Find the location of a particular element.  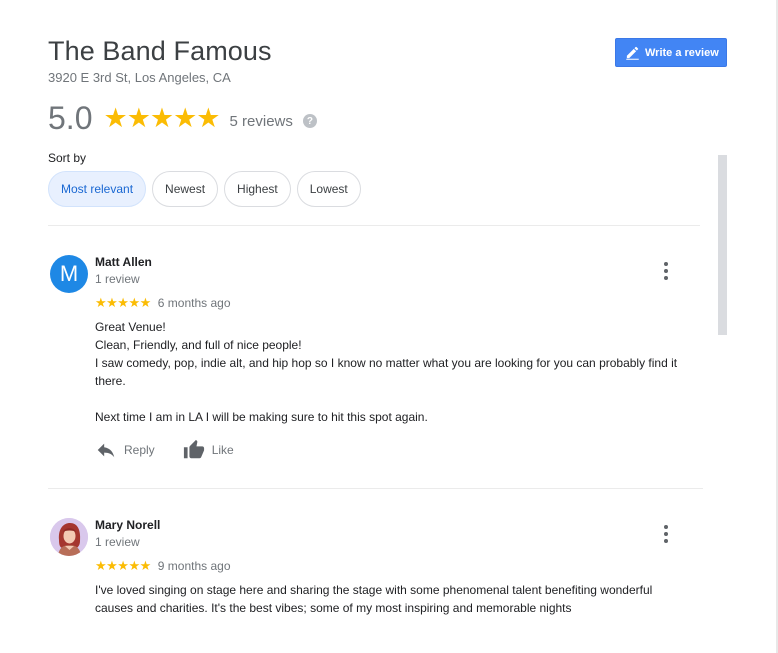

write-review-button: Write a review is located at coordinates (671, 52).